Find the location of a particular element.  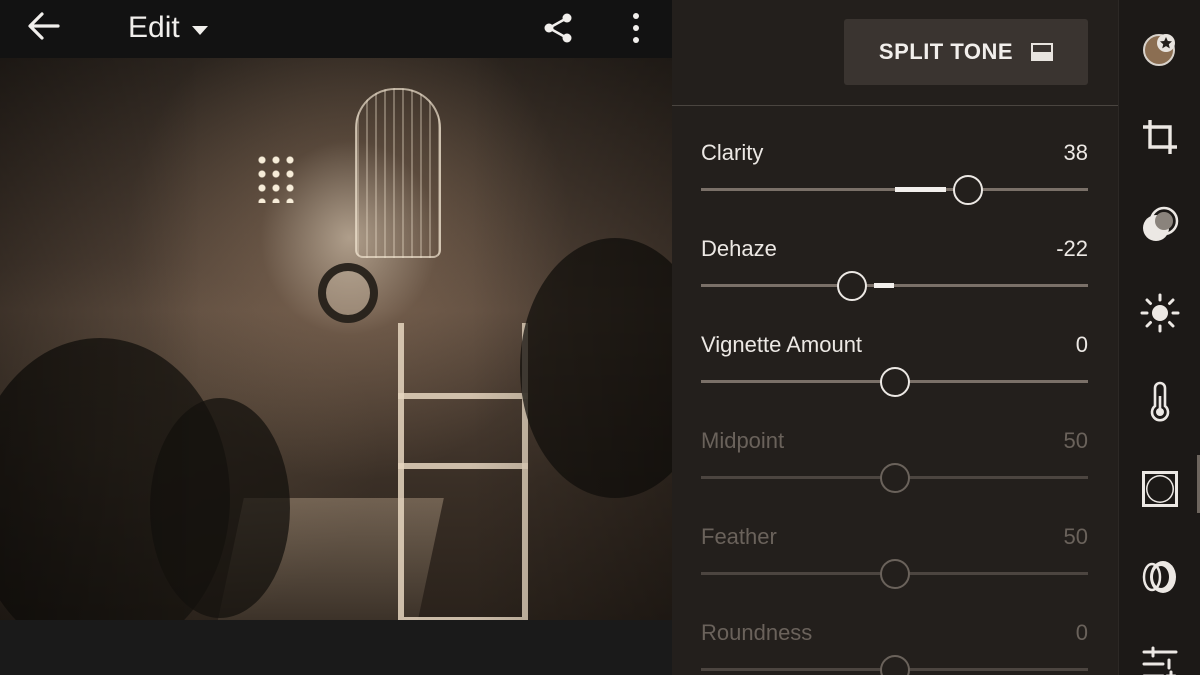

slider-feather: Feather 50 is located at coordinates (894, 559).